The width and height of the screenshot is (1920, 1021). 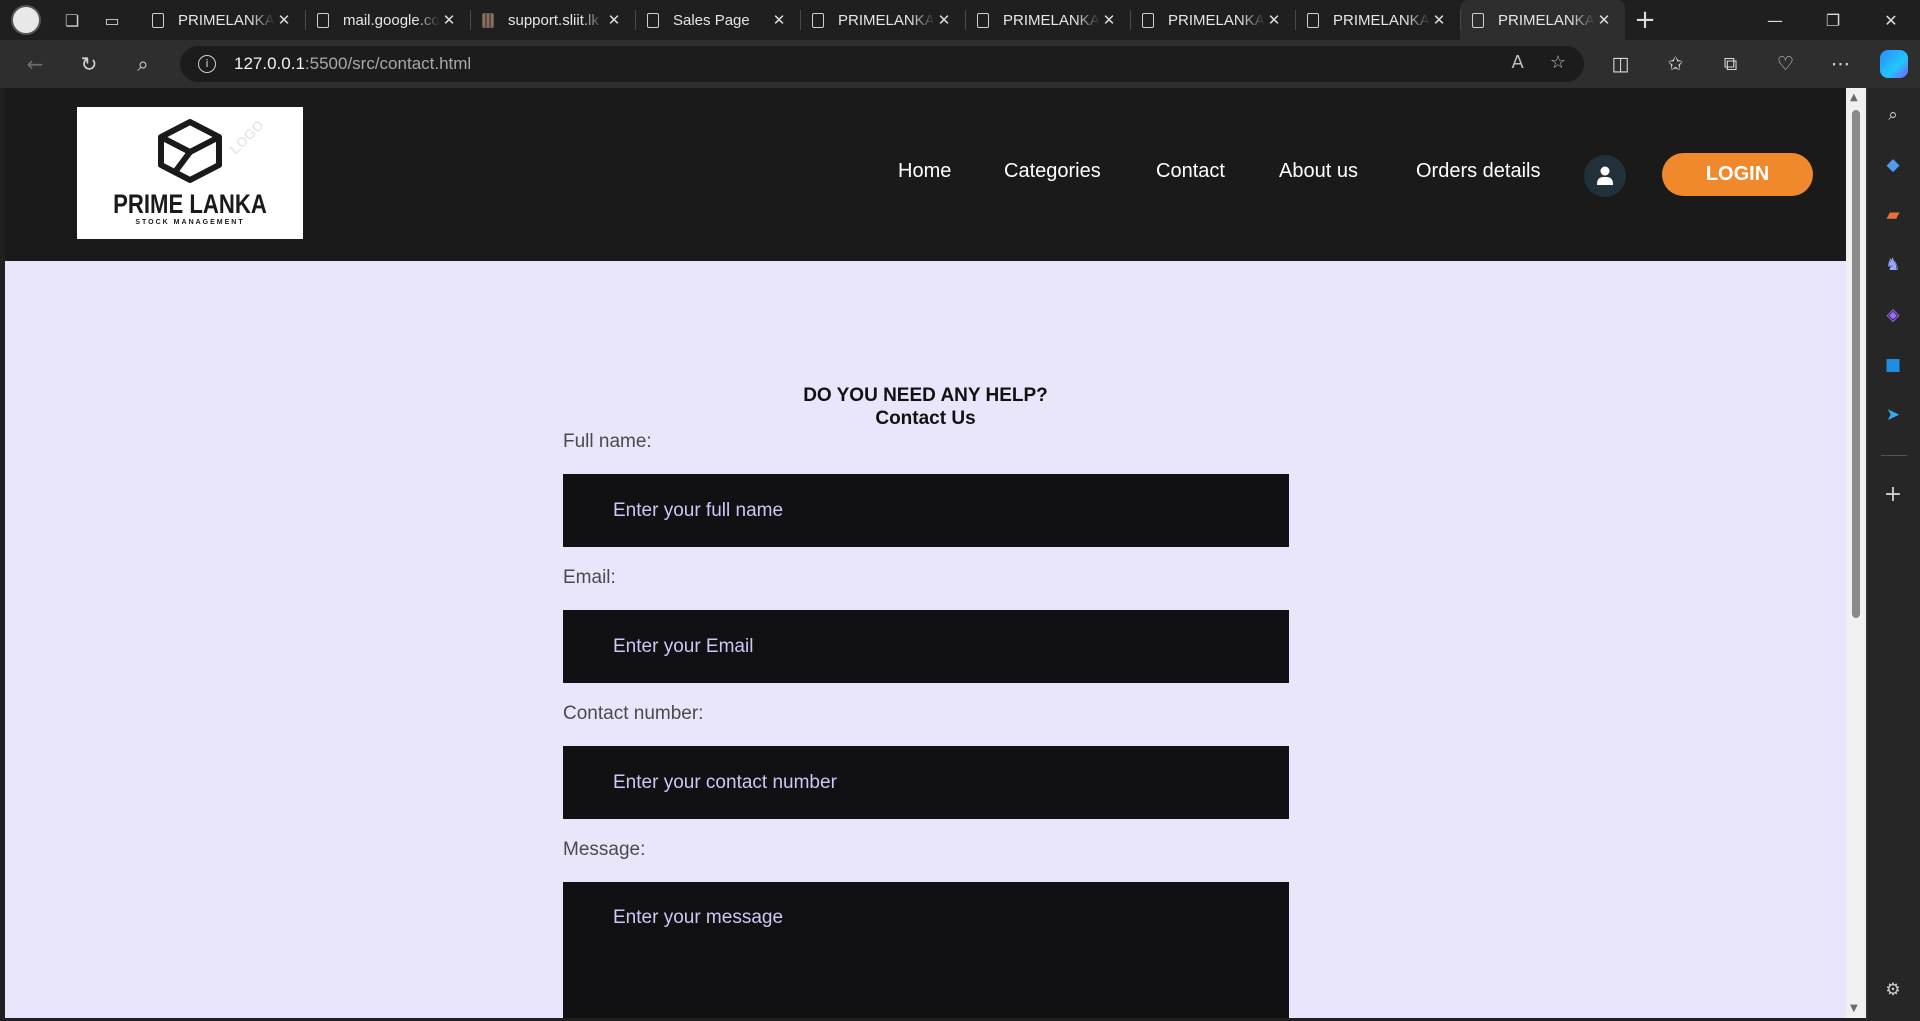 What do you see at coordinates (1893, 265) in the screenshot?
I see `games-icon: ♞` at bounding box center [1893, 265].